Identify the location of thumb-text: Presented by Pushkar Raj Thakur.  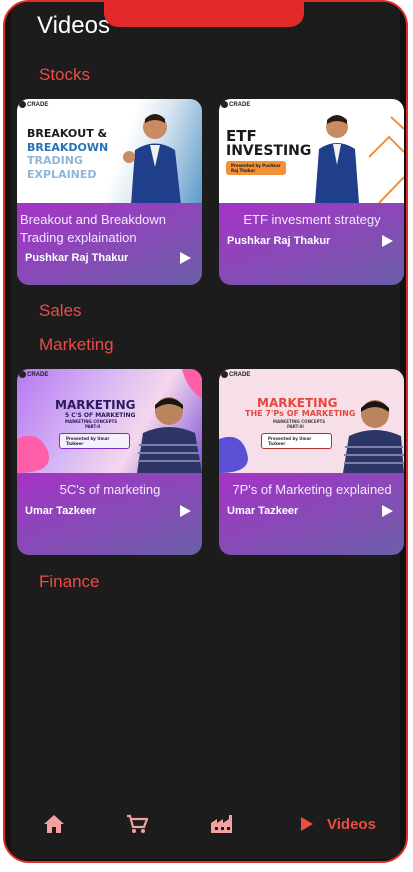
(256, 168).